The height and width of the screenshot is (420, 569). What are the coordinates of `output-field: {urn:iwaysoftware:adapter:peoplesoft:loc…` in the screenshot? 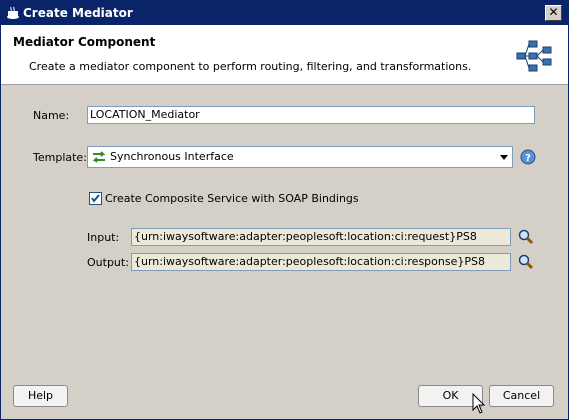 It's located at (321, 262).